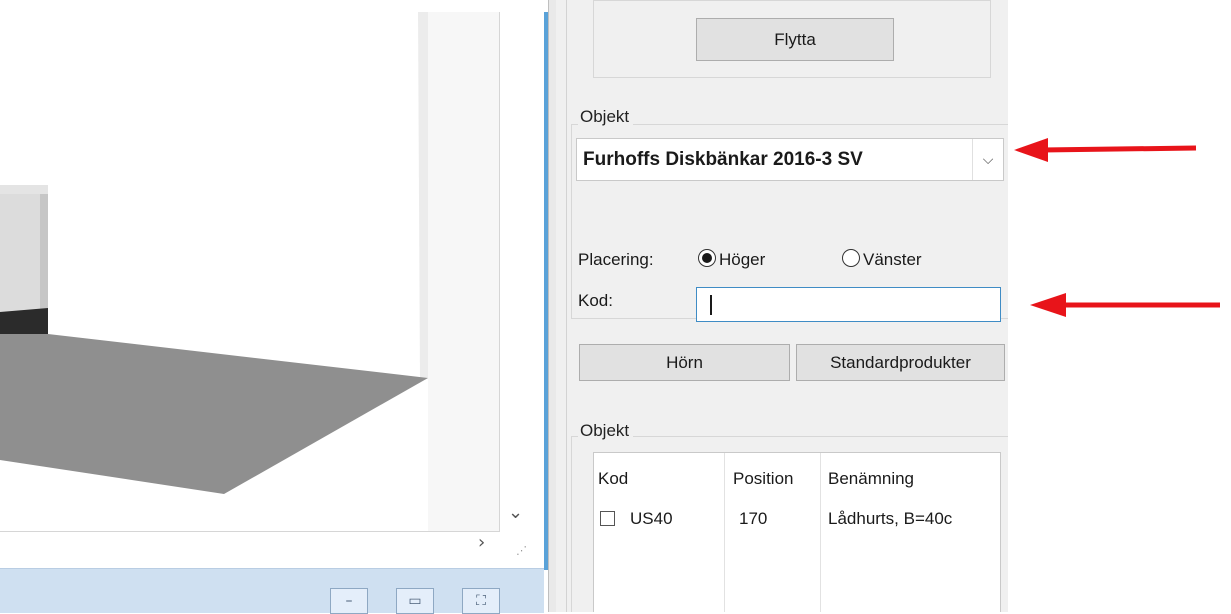  I want to click on toolbar-button: –, so click(349, 601).